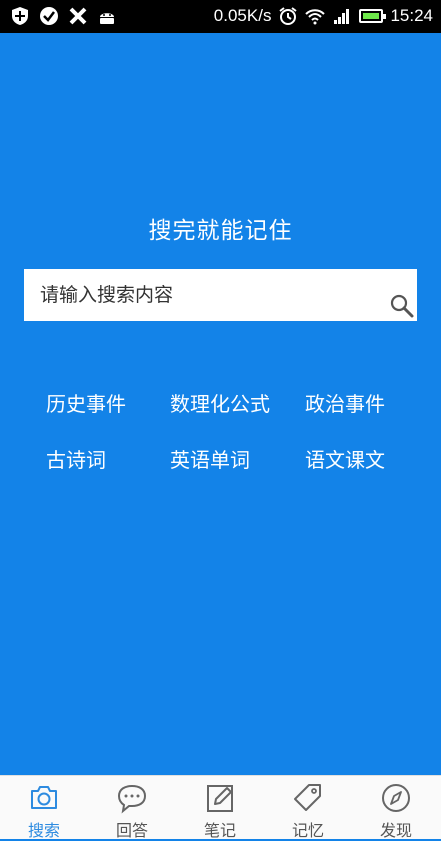 The image size is (441, 841). Describe the element at coordinates (315, 17) in the screenshot. I see `wifi-icon` at that location.